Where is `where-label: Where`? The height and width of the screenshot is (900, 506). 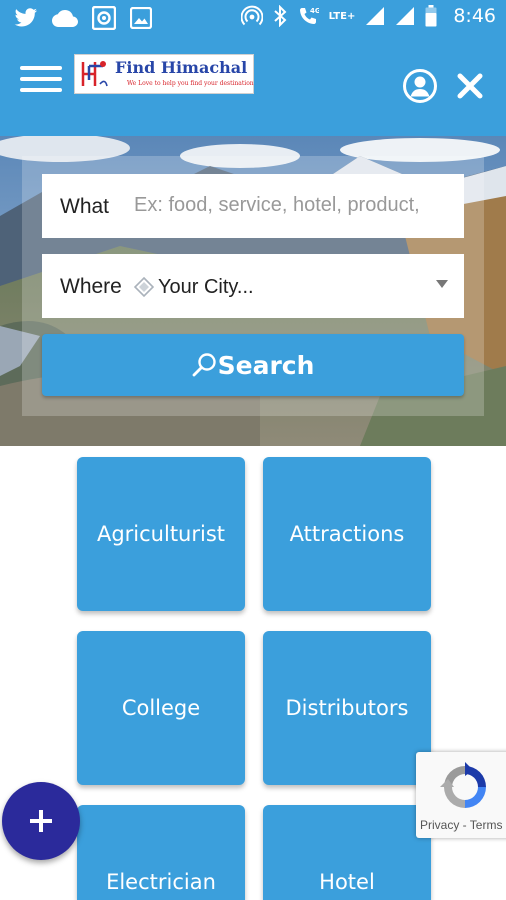 where-label: Where is located at coordinates (91, 286).